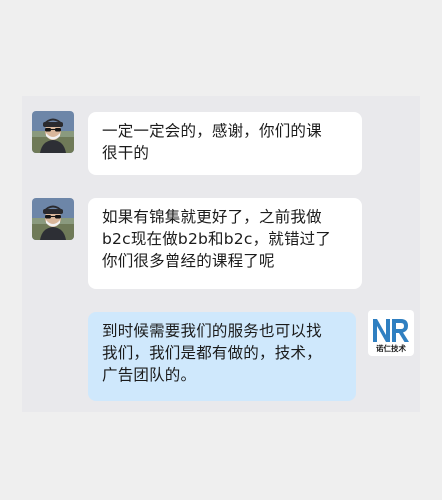 The image size is (442, 500). I want to click on message-line: 到时候需要我们的服务也可以找, so click(212, 331).